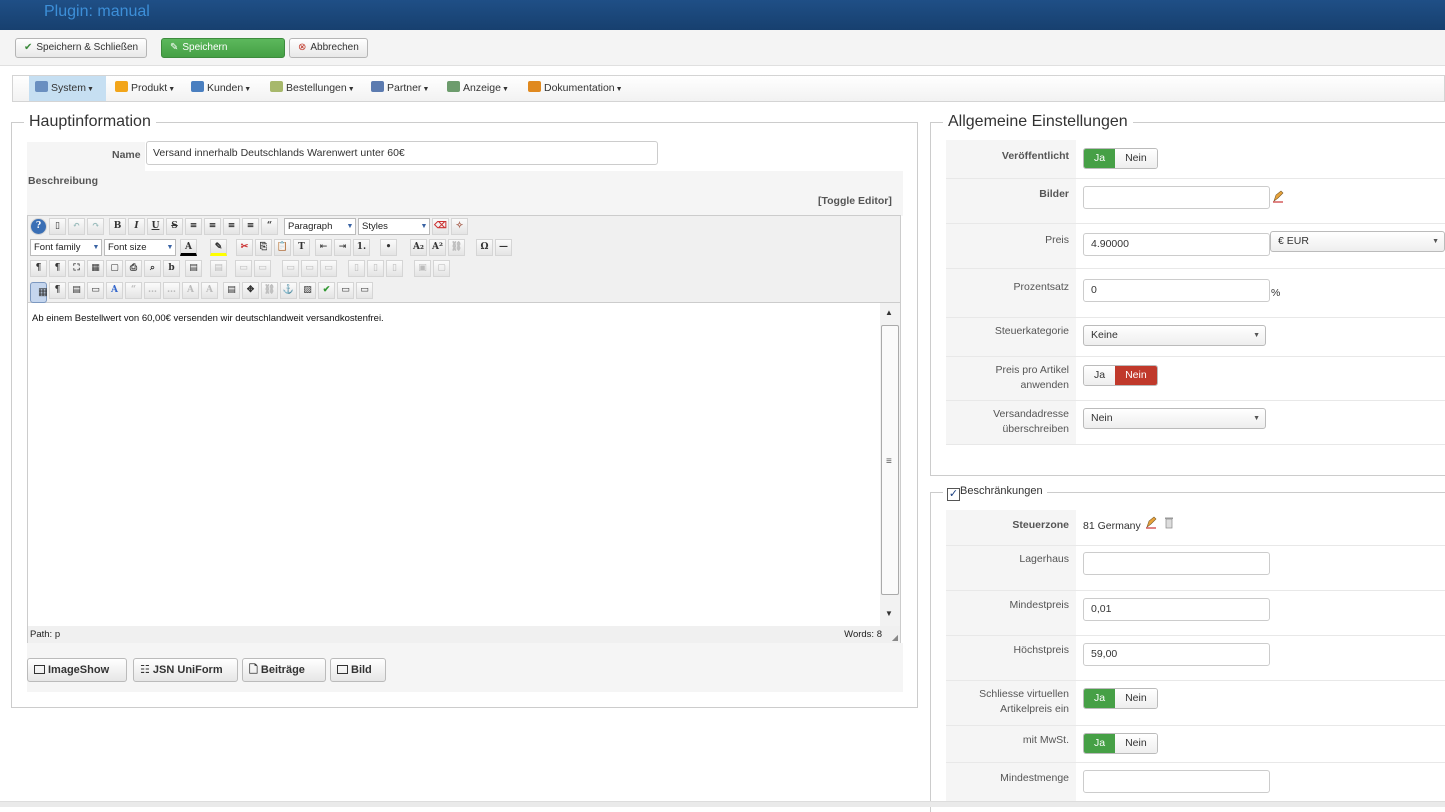 The width and height of the screenshot is (1445, 812). What do you see at coordinates (1136, 375) in the screenshot?
I see `per-item-no: Nein` at bounding box center [1136, 375].